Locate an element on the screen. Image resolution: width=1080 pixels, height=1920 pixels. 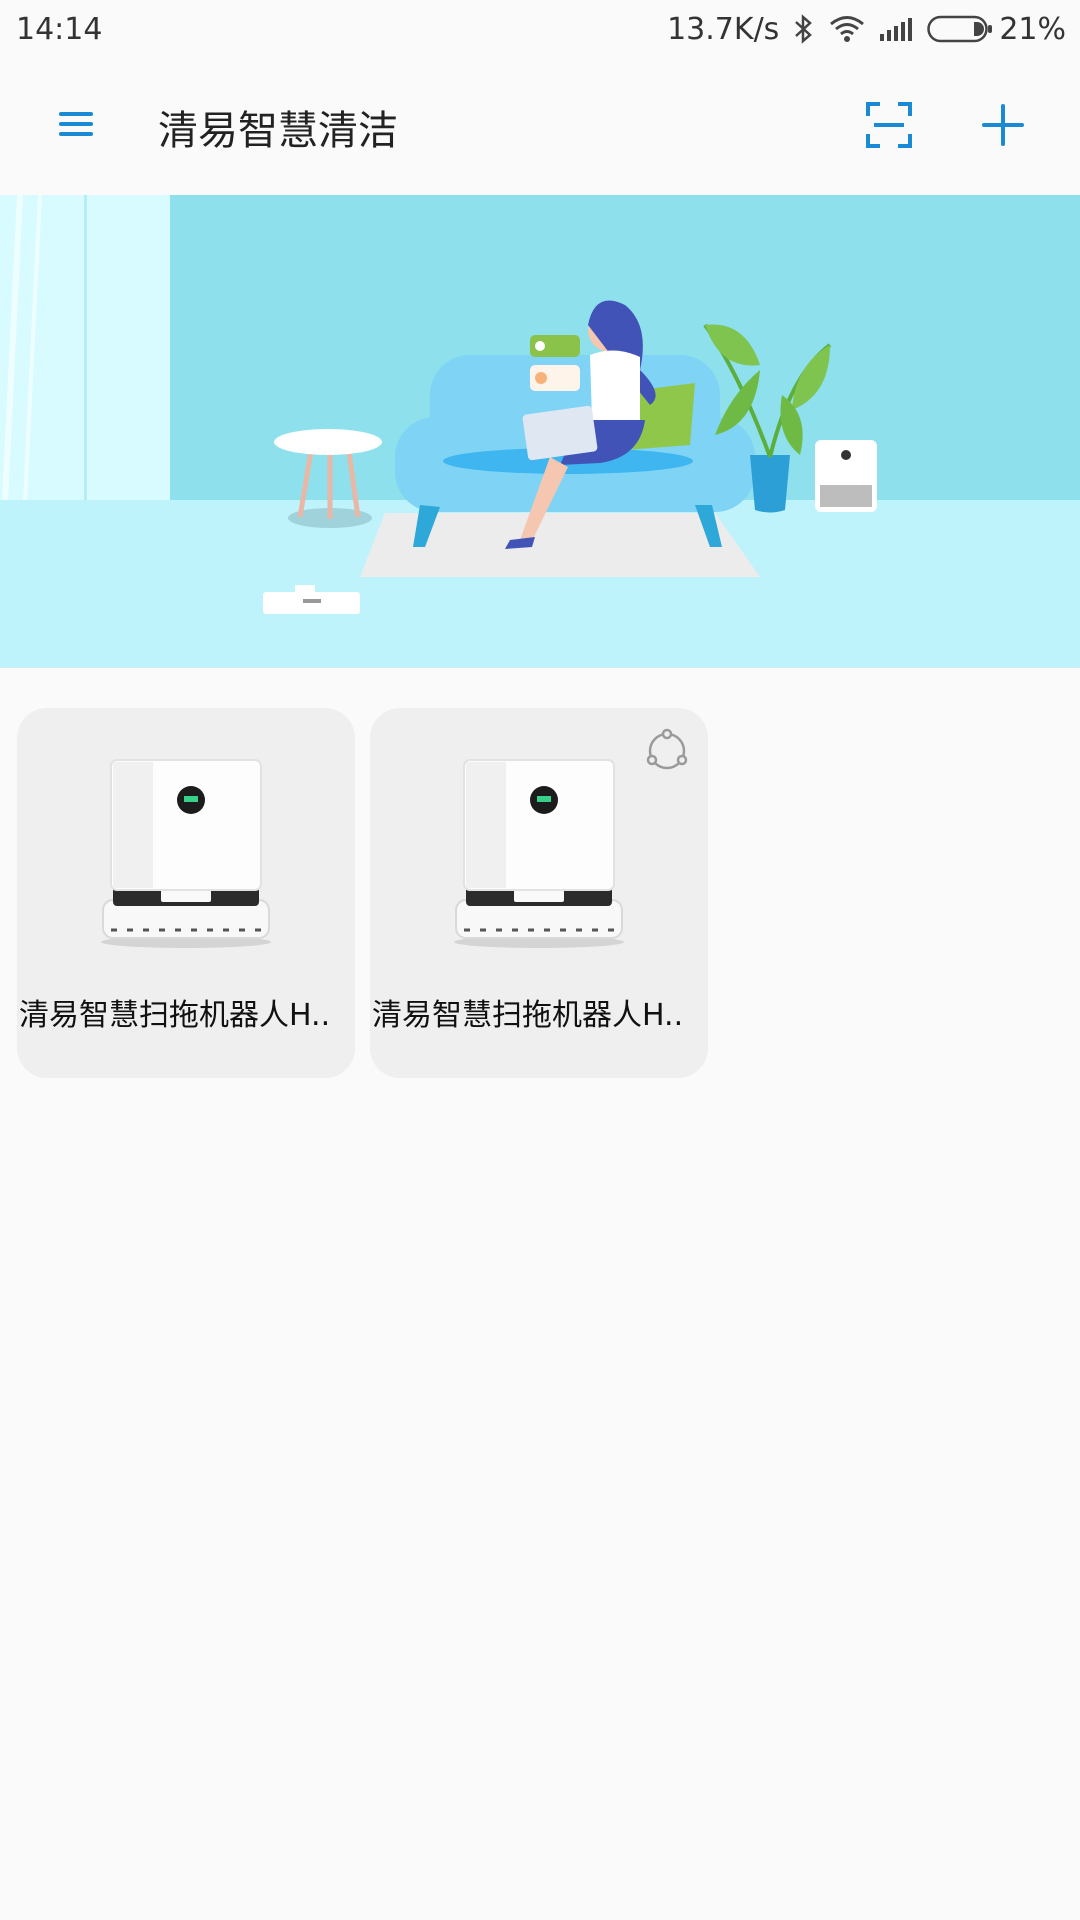
add-icon is located at coordinates (1003, 125).